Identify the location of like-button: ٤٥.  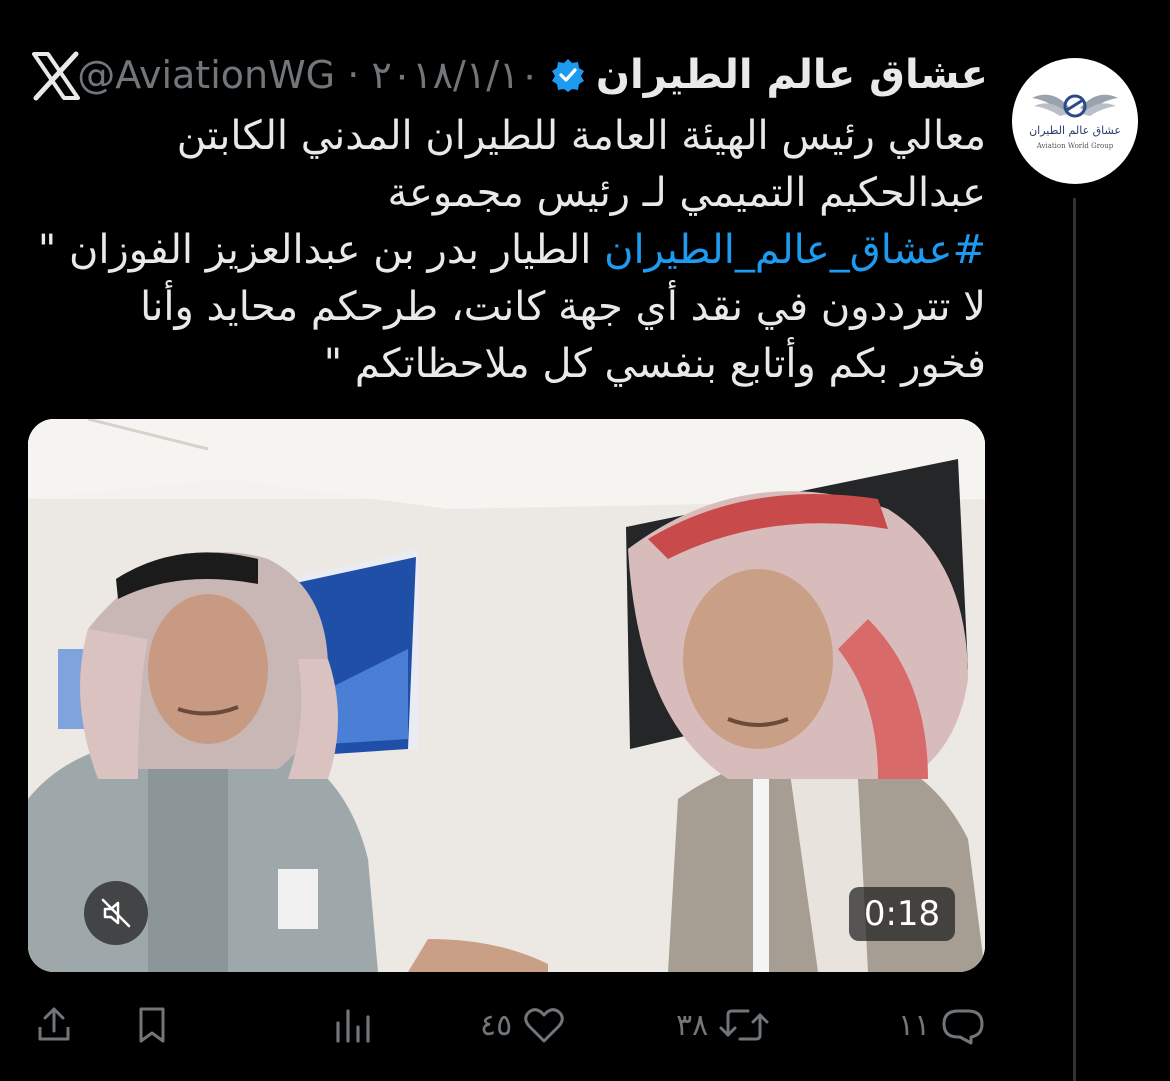
(523, 1025).